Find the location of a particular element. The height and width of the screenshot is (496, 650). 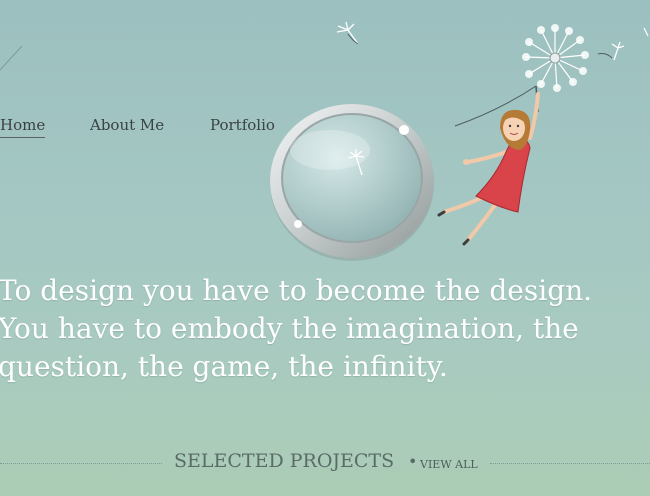

tagline-line: You have to embody the imagination, the is located at coordinates (289, 328).